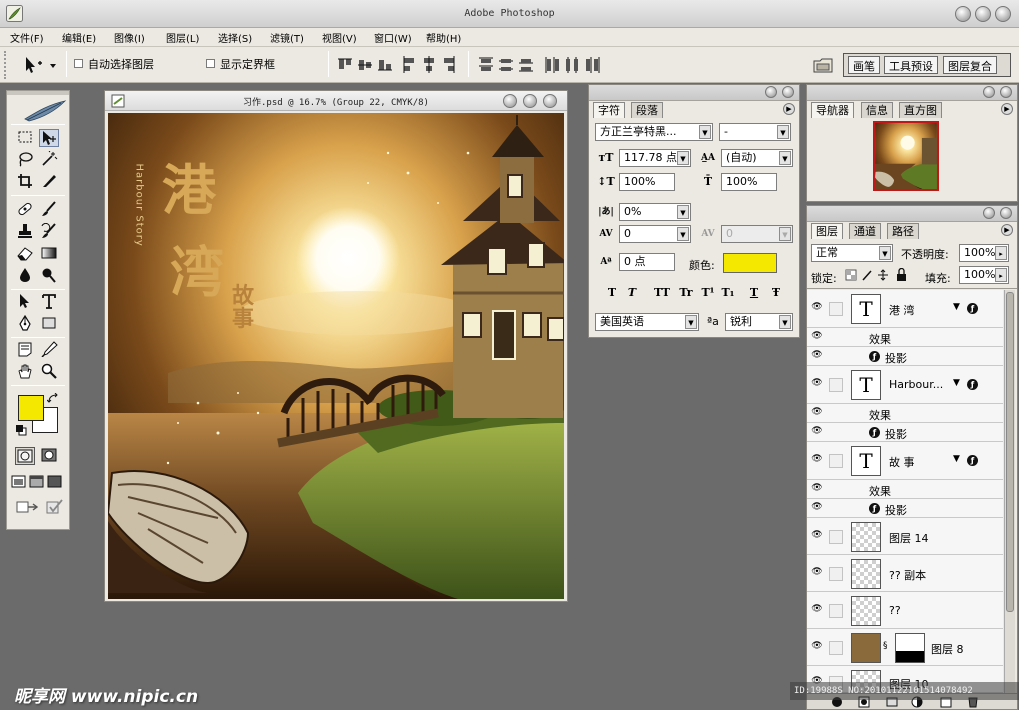 The width and height of the screenshot is (1019, 710). Describe the element at coordinates (647, 182) in the screenshot. I see `vertical-scale-field: 100%` at that location.